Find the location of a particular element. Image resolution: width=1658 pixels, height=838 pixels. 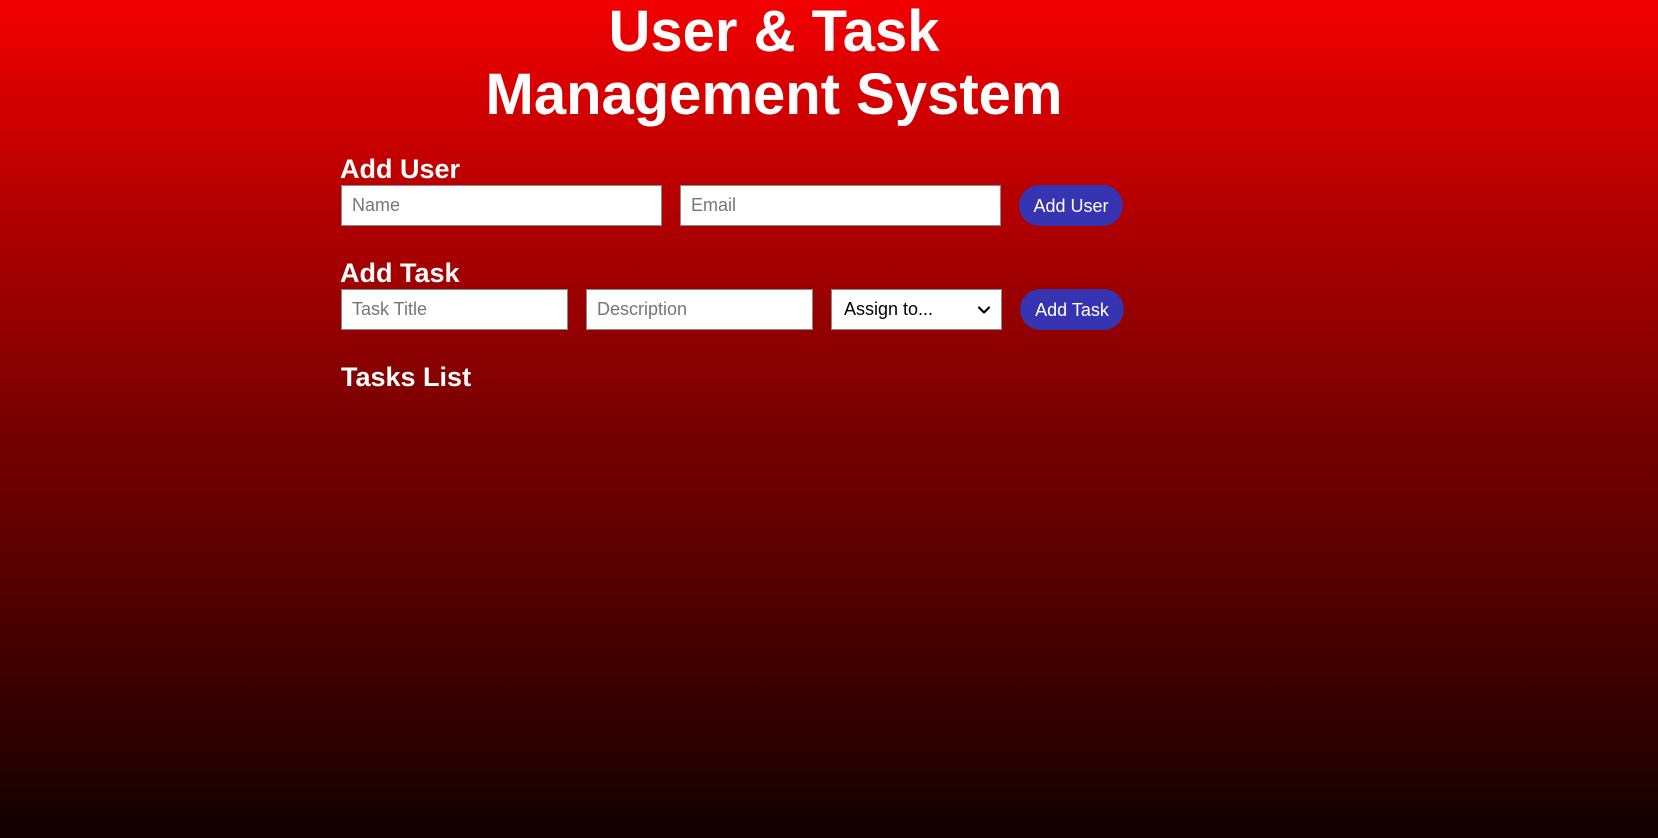

task-description-input is located at coordinates (699, 309).